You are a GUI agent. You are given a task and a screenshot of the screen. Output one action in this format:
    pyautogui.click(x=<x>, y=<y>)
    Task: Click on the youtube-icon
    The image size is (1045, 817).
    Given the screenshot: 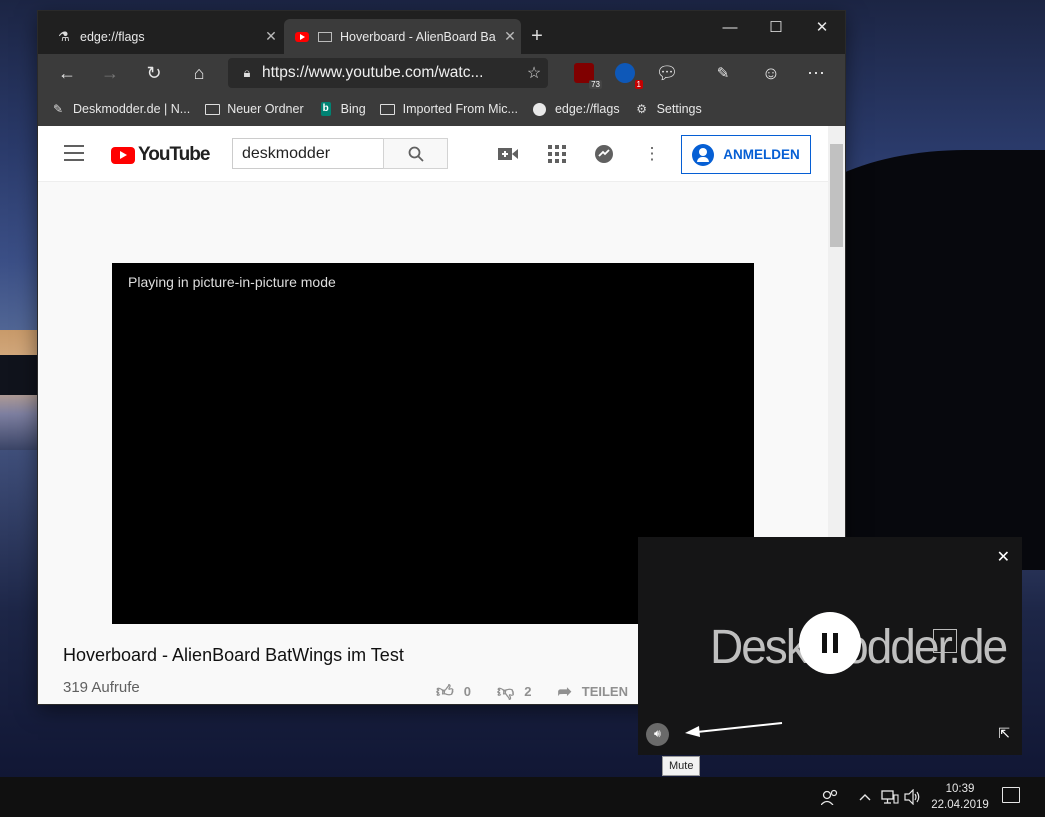 What is the action you would take?
    pyautogui.click(x=302, y=37)
    